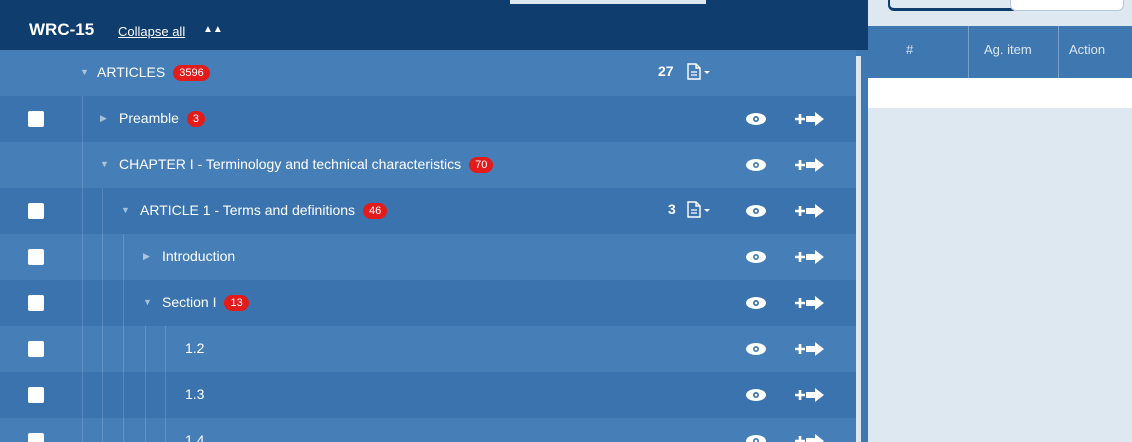  I want to click on tree-row-section-1: ▼ Section I 13, so click(428, 303).